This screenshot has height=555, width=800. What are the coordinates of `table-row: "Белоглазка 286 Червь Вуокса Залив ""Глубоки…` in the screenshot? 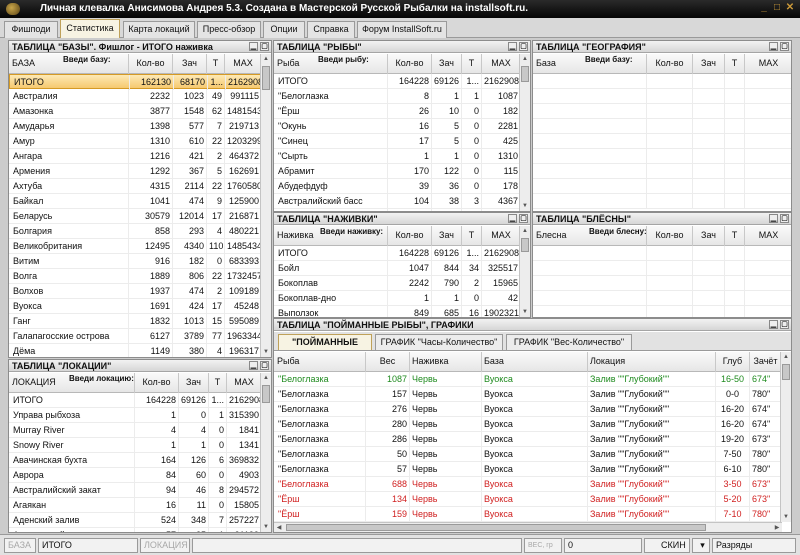 It's located at (528, 439).